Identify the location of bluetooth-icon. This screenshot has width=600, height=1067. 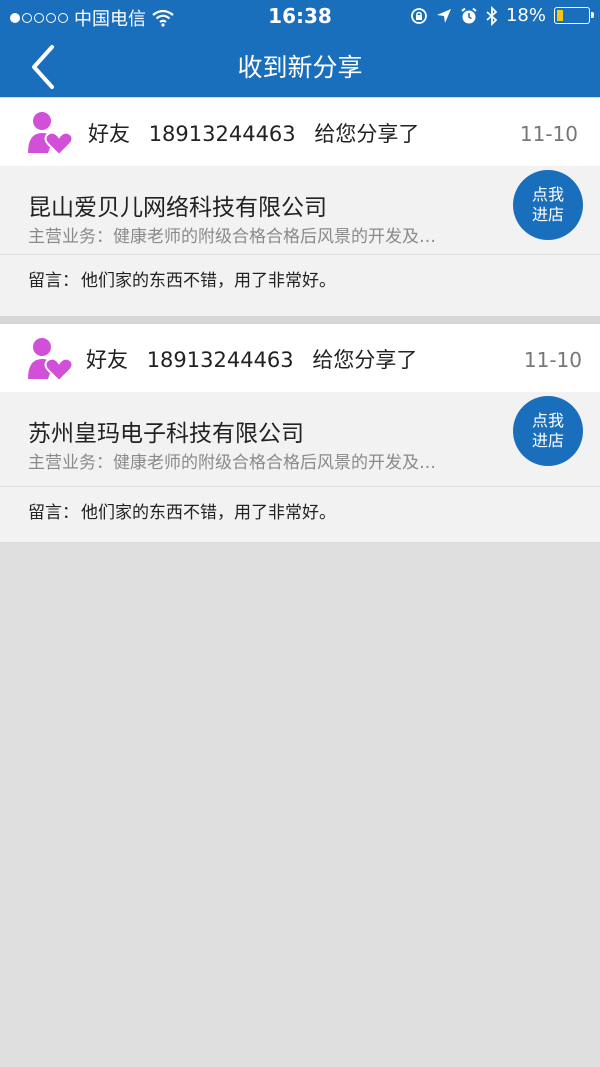
(492, 15).